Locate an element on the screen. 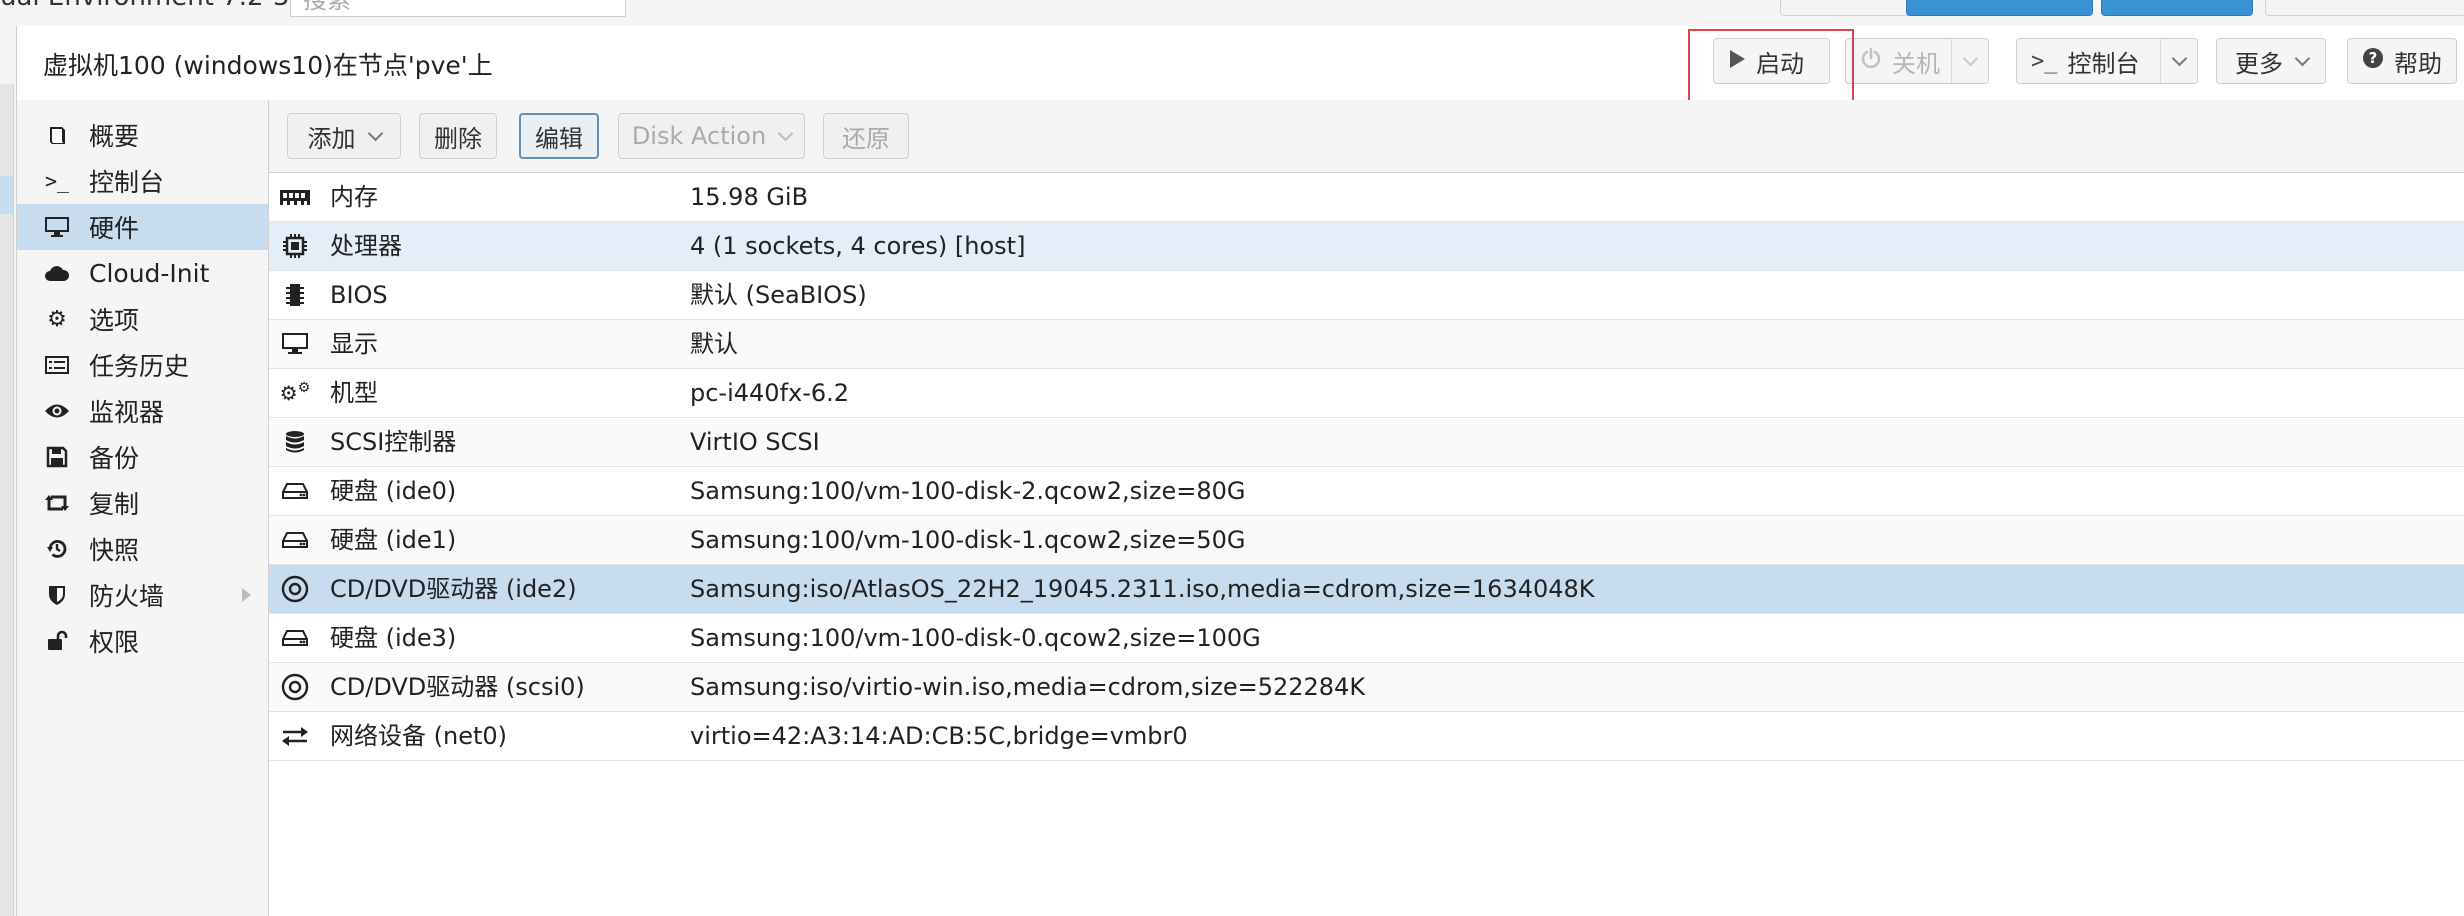 This screenshot has width=2464, height=916. row-value: VirtIO SCSI is located at coordinates (755, 442).